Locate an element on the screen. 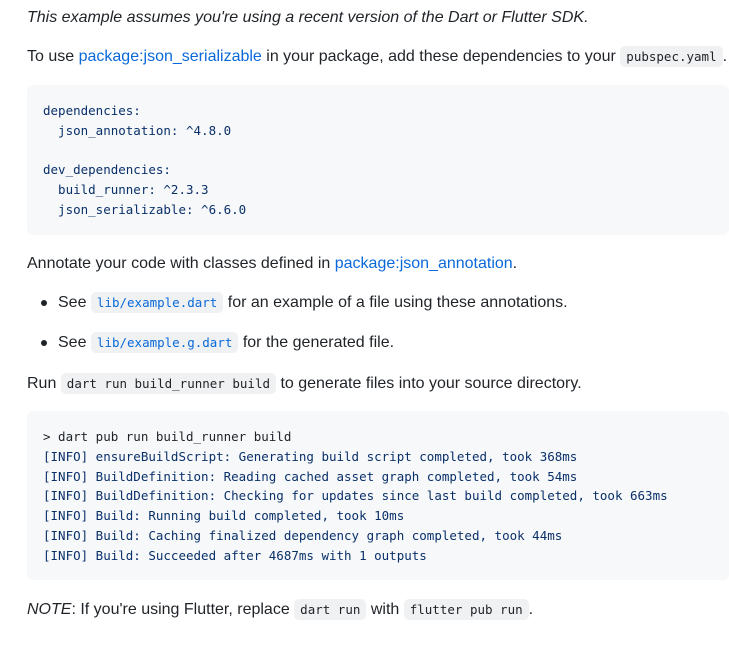  note-middle: with is located at coordinates (385, 609).